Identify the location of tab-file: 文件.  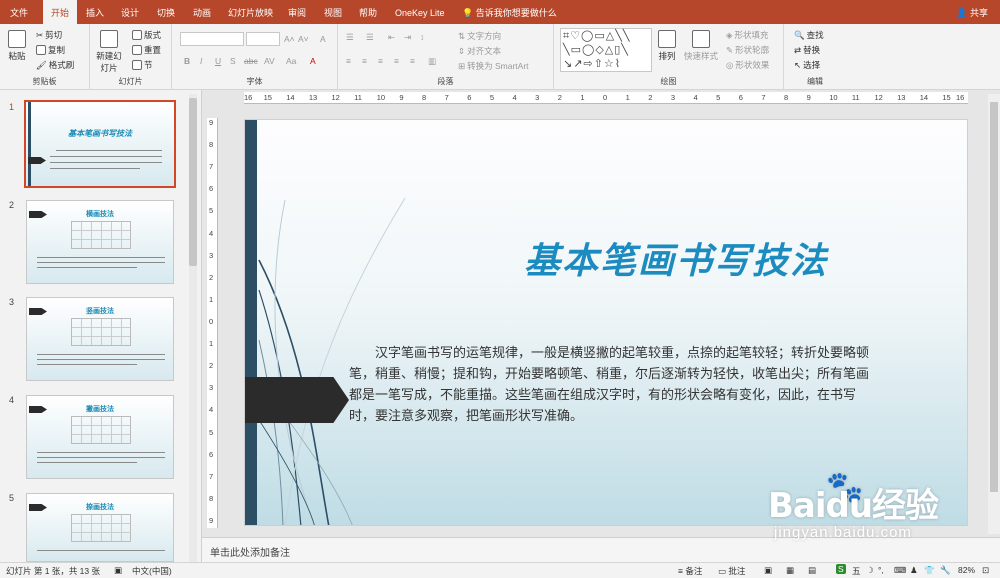
(19, 12).